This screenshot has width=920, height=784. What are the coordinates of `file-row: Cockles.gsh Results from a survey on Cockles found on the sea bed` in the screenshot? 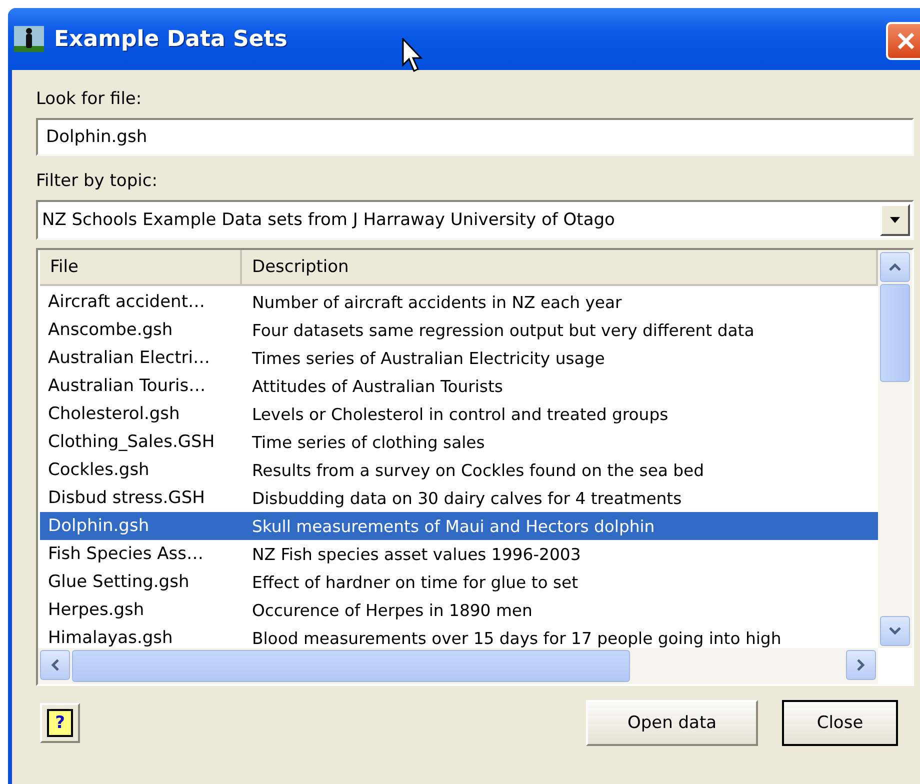 It's located at (459, 470).